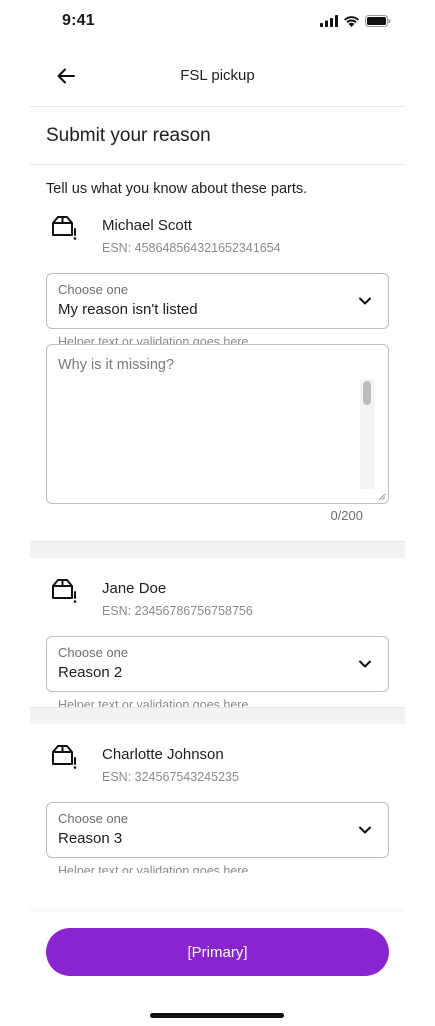  Describe the element at coordinates (217, 136) in the screenshot. I see `section-header: Submit your reason` at that location.